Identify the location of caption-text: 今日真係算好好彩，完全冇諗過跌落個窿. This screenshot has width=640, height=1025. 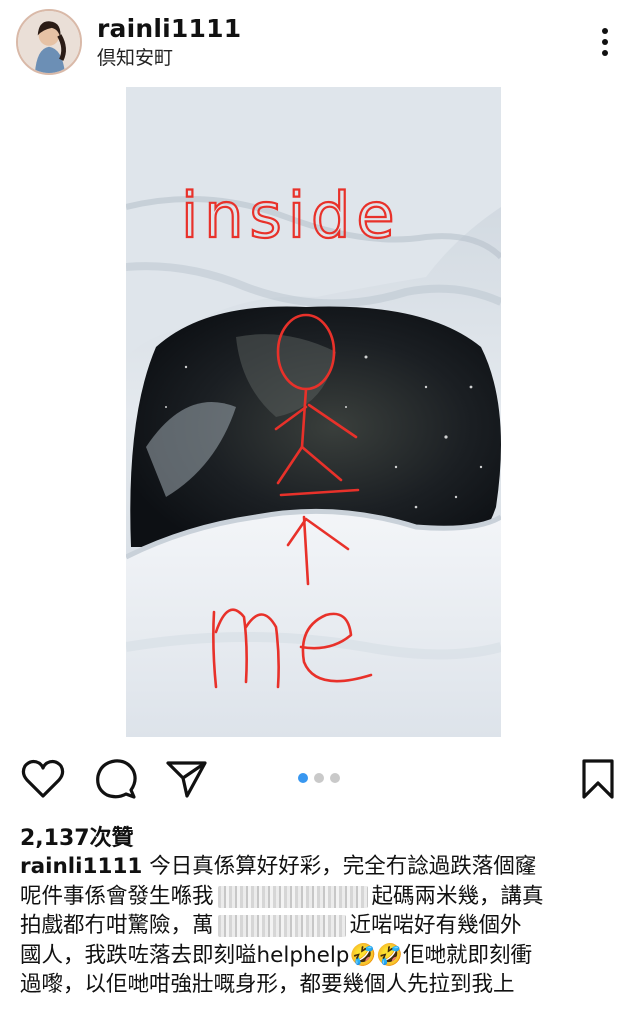
(343, 866).